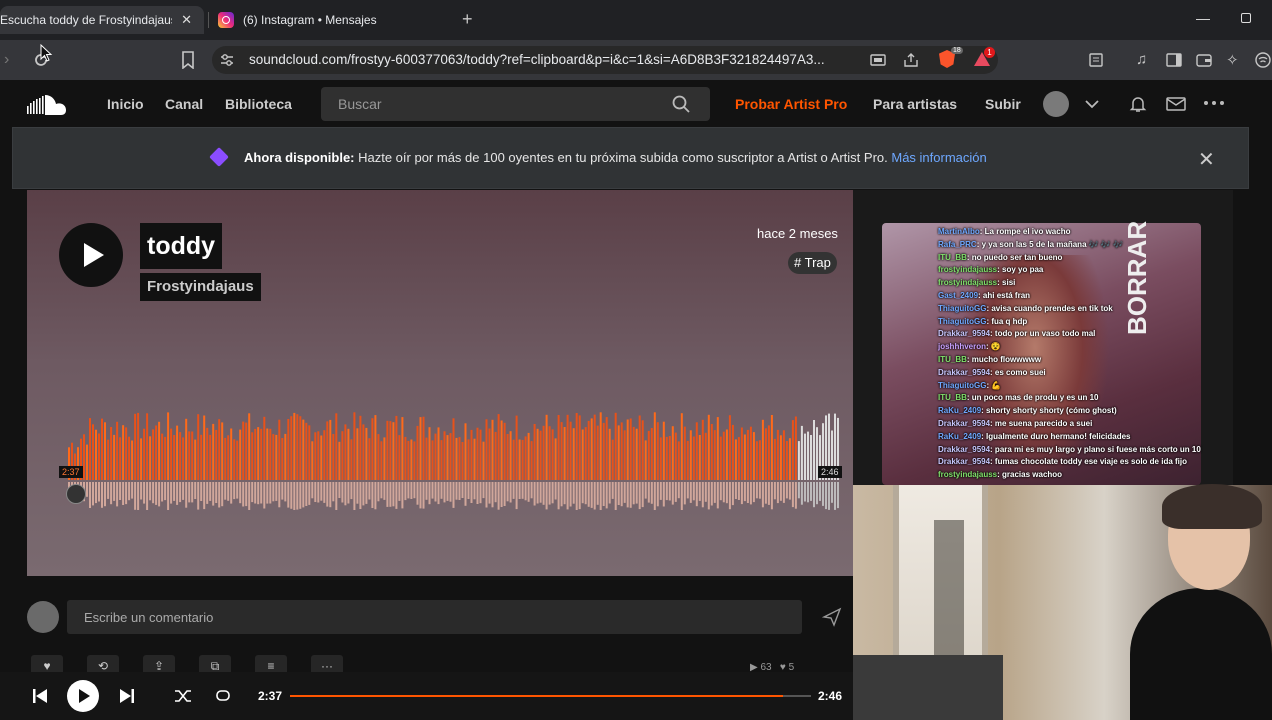 Image resolution: width=1272 pixels, height=720 pixels. What do you see at coordinates (958, 295) in the screenshot?
I see `chat-username: Gast_2409` at bounding box center [958, 295].